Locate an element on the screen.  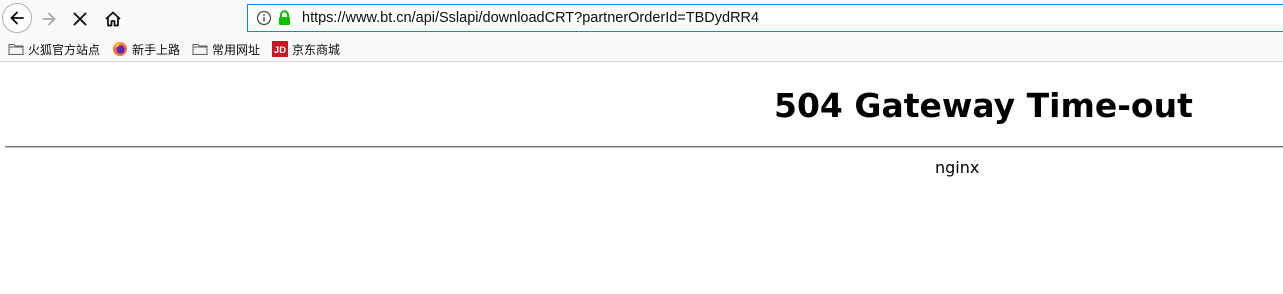
jd-icon: JD is located at coordinates (280, 49).